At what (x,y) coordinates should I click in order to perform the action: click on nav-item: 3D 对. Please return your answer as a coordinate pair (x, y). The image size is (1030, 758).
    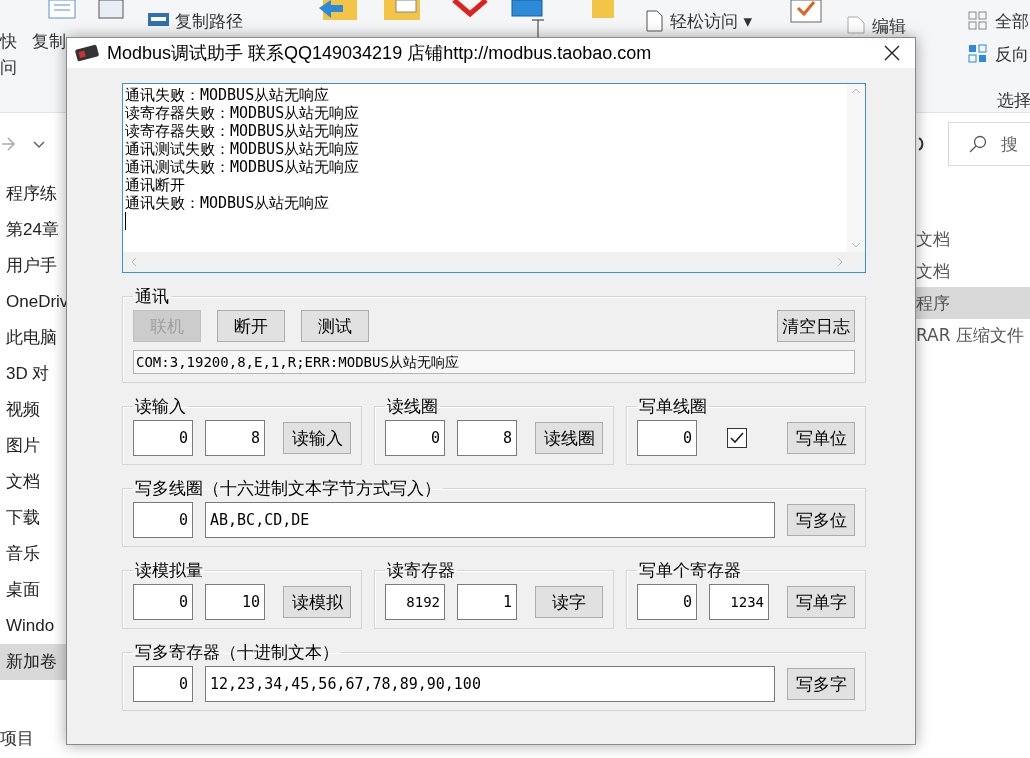
    Looking at the image, I should click on (33, 374).